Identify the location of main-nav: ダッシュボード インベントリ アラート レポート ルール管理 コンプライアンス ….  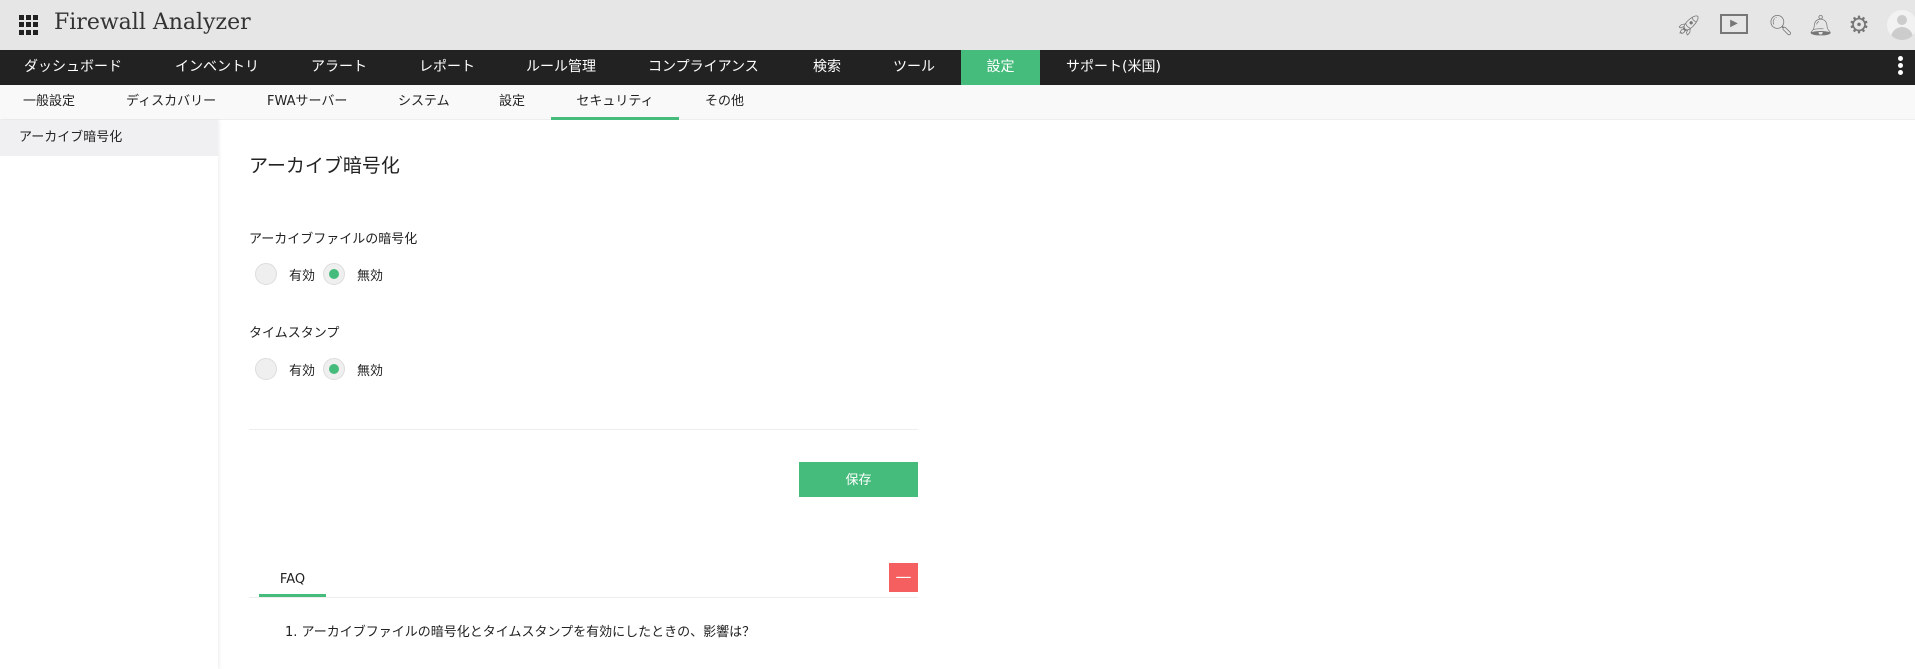
(957, 67).